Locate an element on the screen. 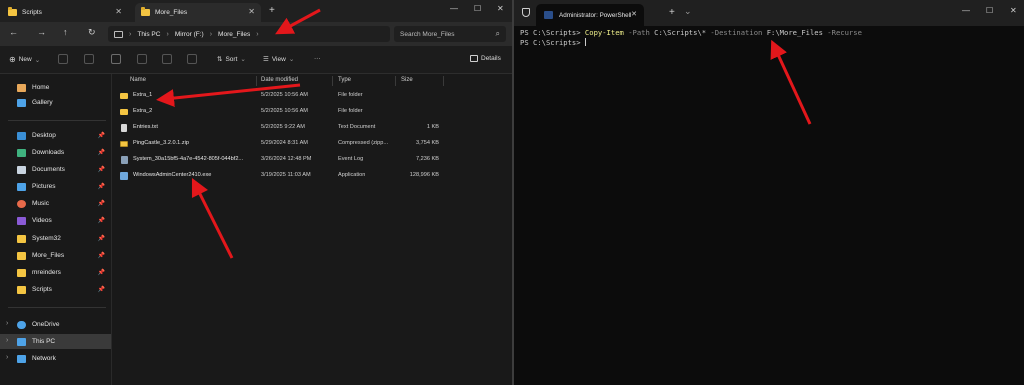 This screenshot has height=385, width=1024. column-header-size: Size is located at coordinates (407, 80).